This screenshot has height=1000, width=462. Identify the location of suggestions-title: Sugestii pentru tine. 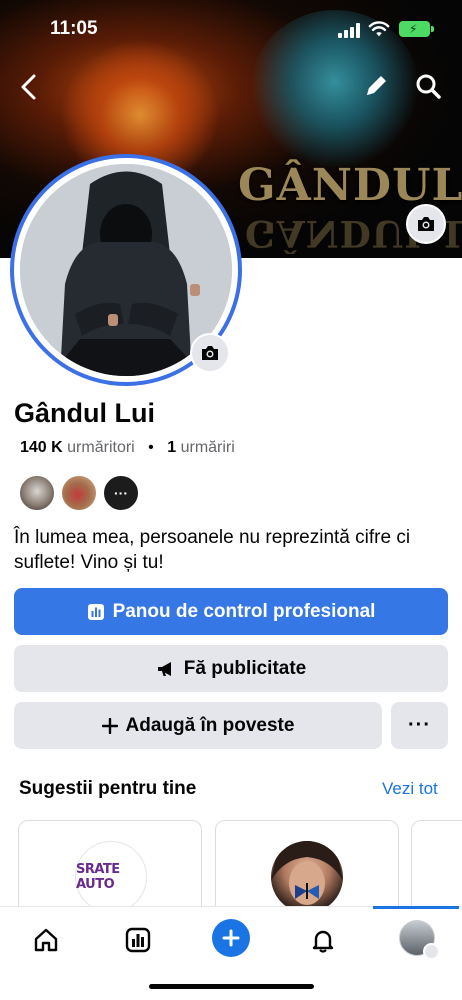
(108, 788).